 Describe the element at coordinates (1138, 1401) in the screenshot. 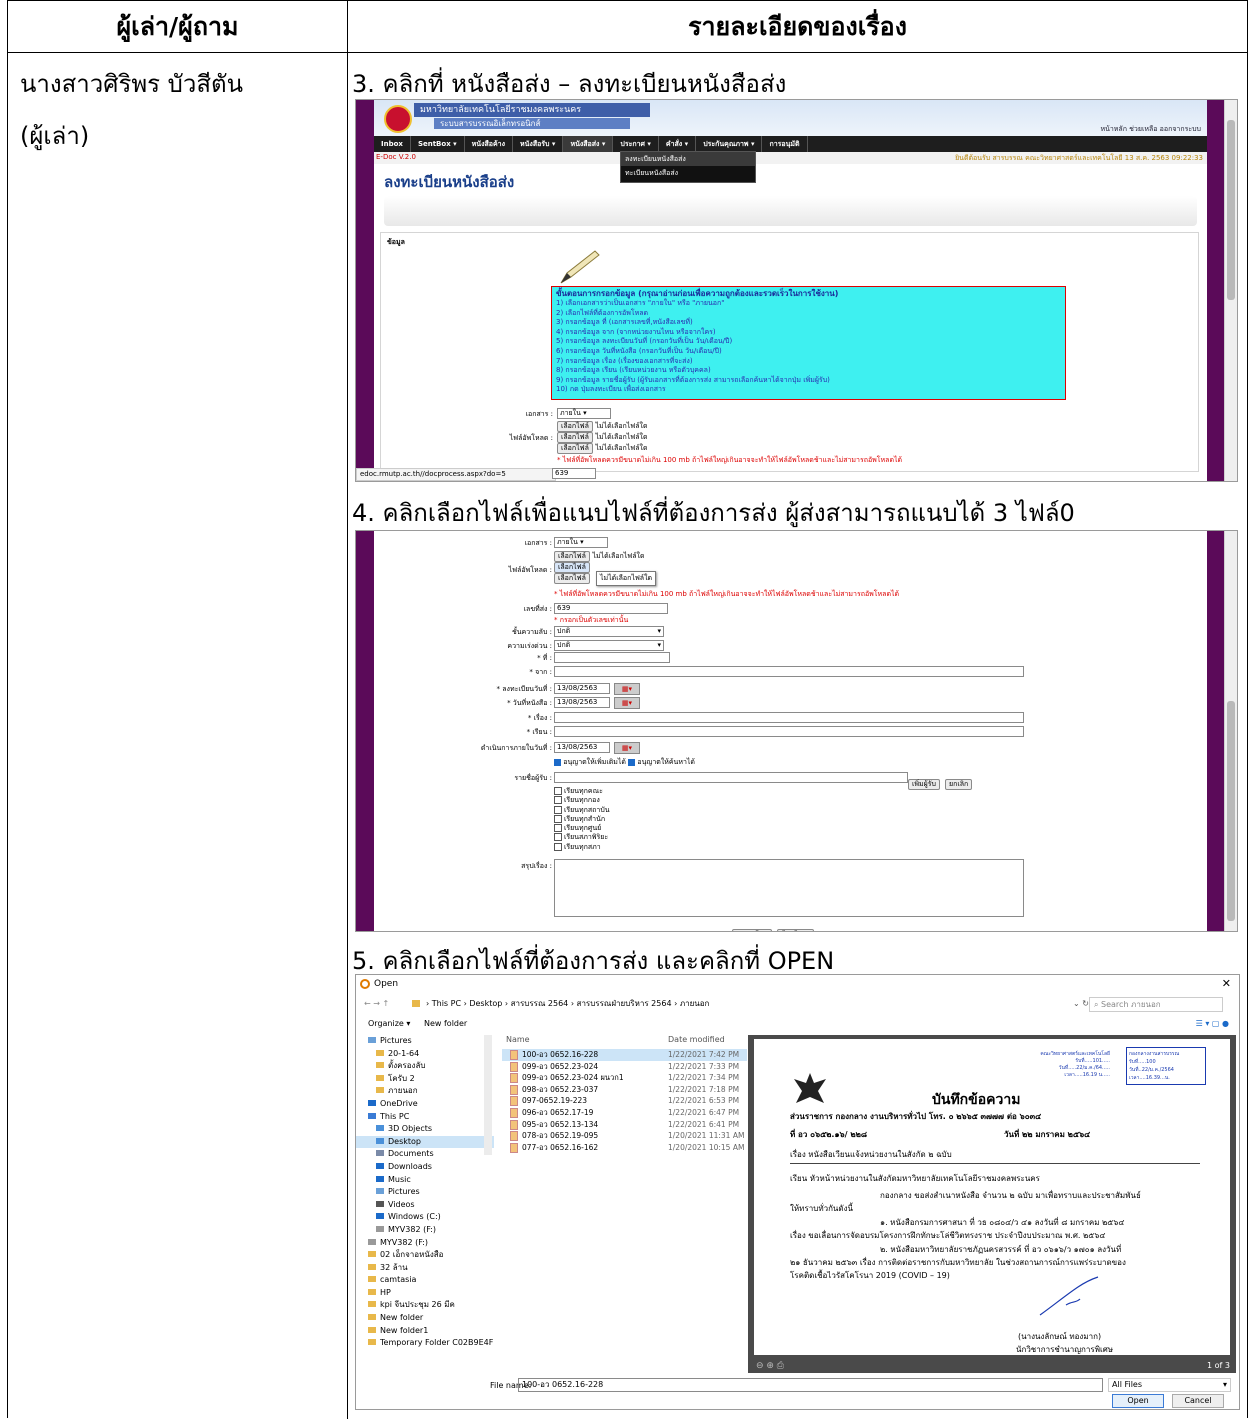

I see `open-button: Open` at that location.